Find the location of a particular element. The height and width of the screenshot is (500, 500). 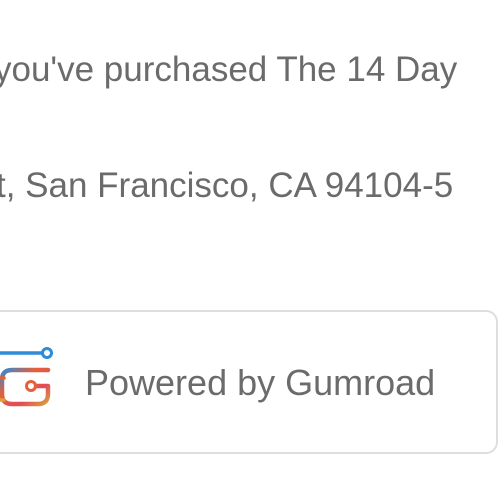

purchase-notice-text: you've purchased The 14 Day is located at coordinates (229, 69).